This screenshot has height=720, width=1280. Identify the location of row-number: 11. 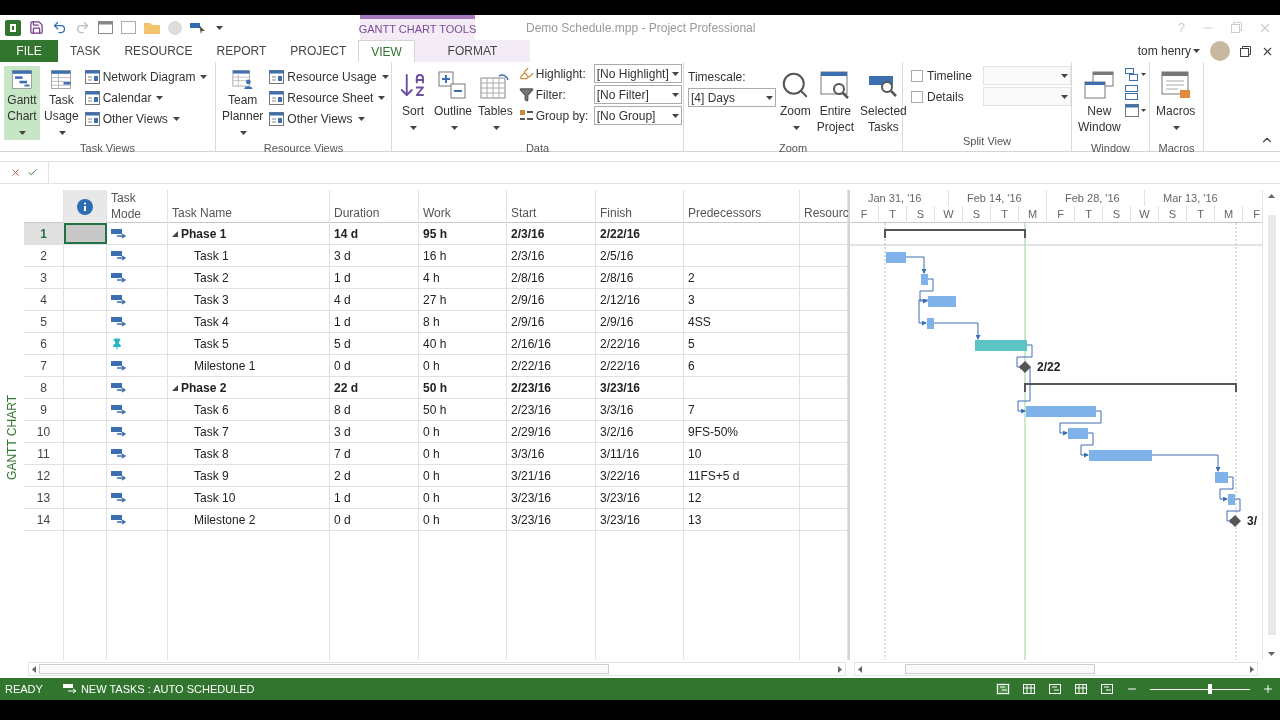
(43, 453).